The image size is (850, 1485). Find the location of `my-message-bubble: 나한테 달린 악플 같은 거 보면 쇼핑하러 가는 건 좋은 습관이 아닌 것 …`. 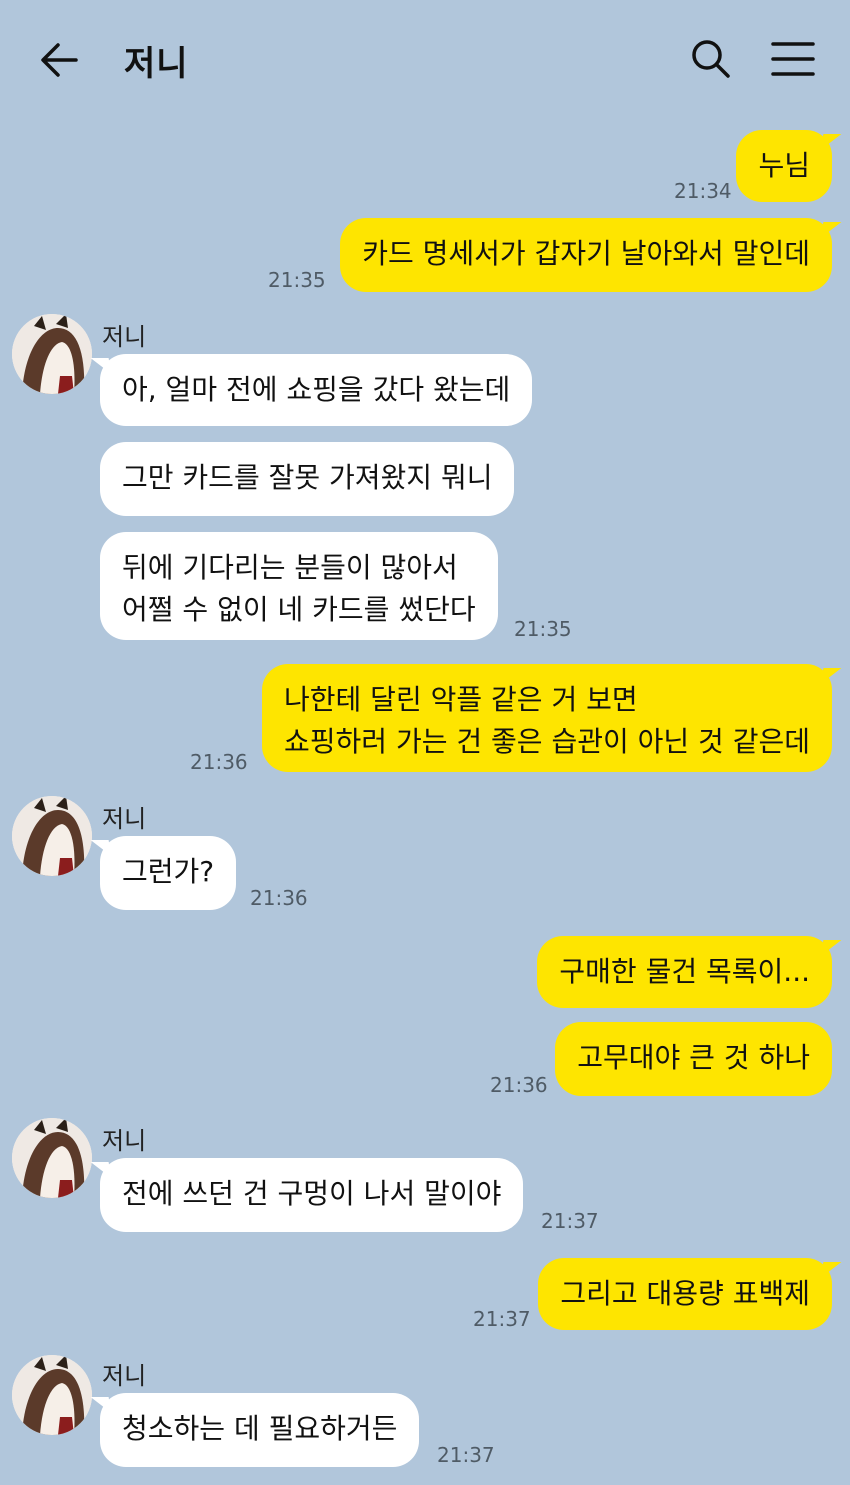

my-message-bubble: 나한테 달린 악플 같은 거 보면 쇼핑하러 가는 건 좋은 습관이 아닌 것 … is located at coordinates (547, 718).